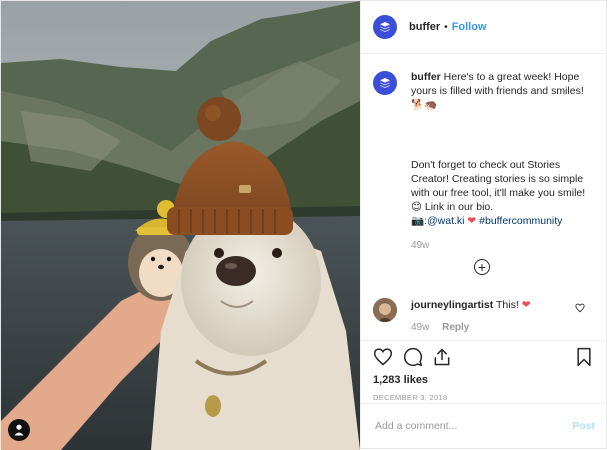 The height and width of the screenshot is (450, 607). Describe the element at coordinates (455, 327) in the screenshot. I see `reply-button: Reply` at that location.